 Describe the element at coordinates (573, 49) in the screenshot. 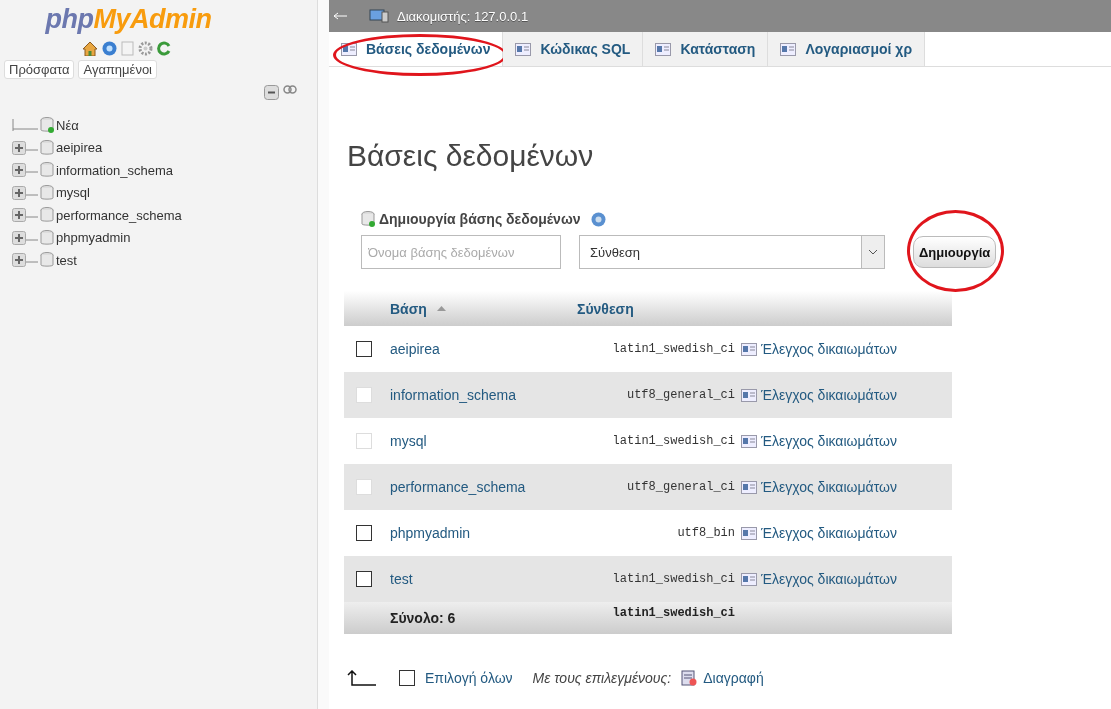

I see `nav-tab: Κώδικας SQL` at that location.